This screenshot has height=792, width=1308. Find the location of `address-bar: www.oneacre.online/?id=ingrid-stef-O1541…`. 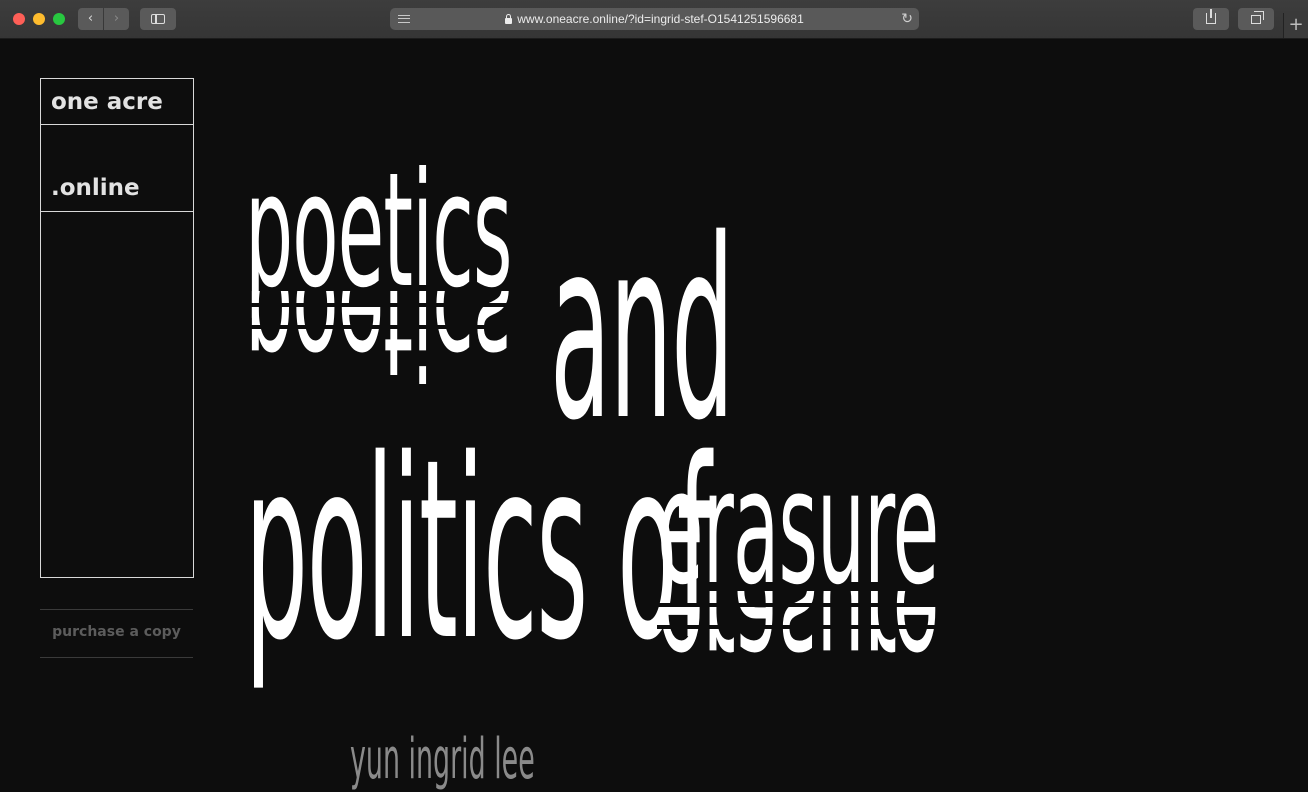

address-bar: www.oneacre.online/?id=ingrid-stef-O1541… is located at coordinates (654, 19).